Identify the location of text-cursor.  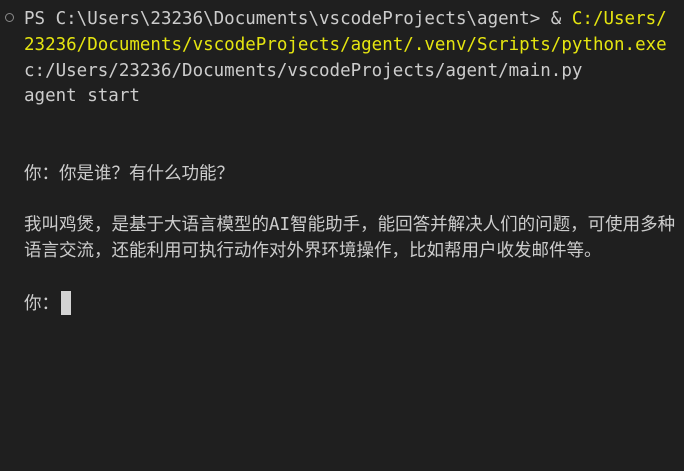
(66, 302).